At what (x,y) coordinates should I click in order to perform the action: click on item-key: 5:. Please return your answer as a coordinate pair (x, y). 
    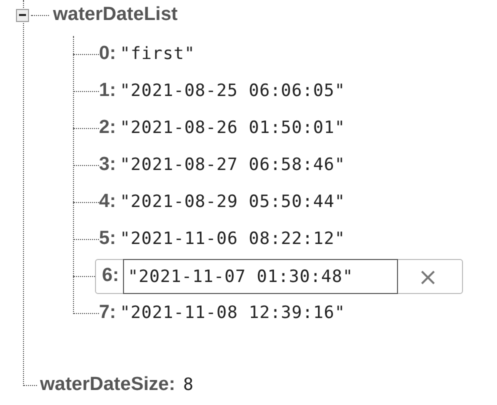
    Looking at the image, I should click on (107, 239).